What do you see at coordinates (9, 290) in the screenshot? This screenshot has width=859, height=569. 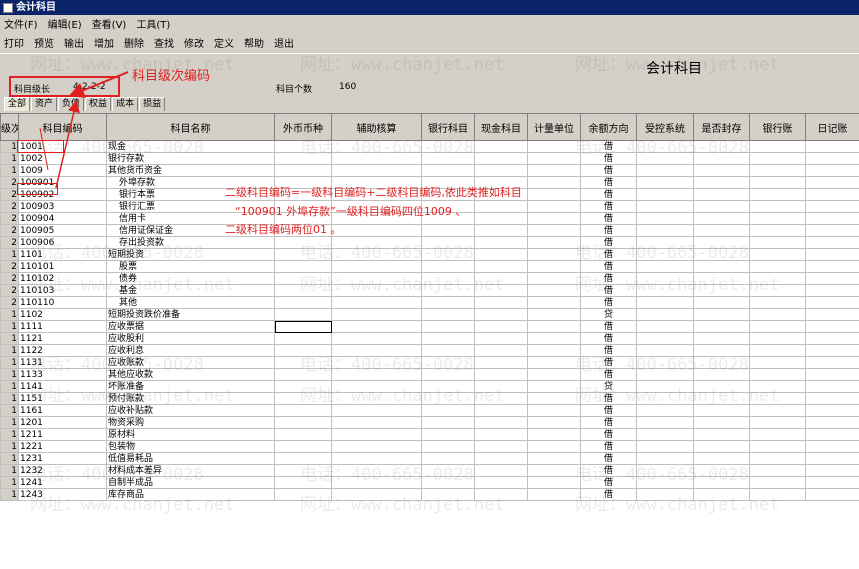 I see `level-cell: 2` at bounding box center [9, 290].